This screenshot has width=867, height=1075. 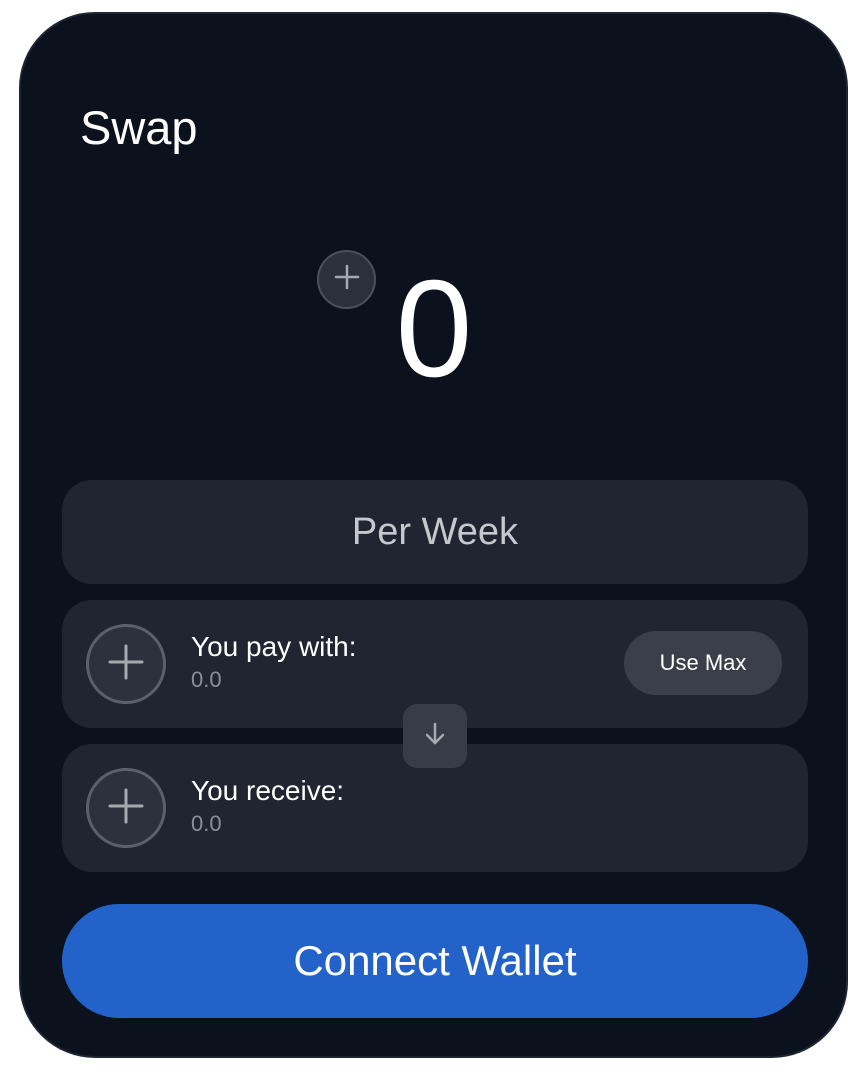 I want to click on arrow-down-icon, so click(x=435, y=736).